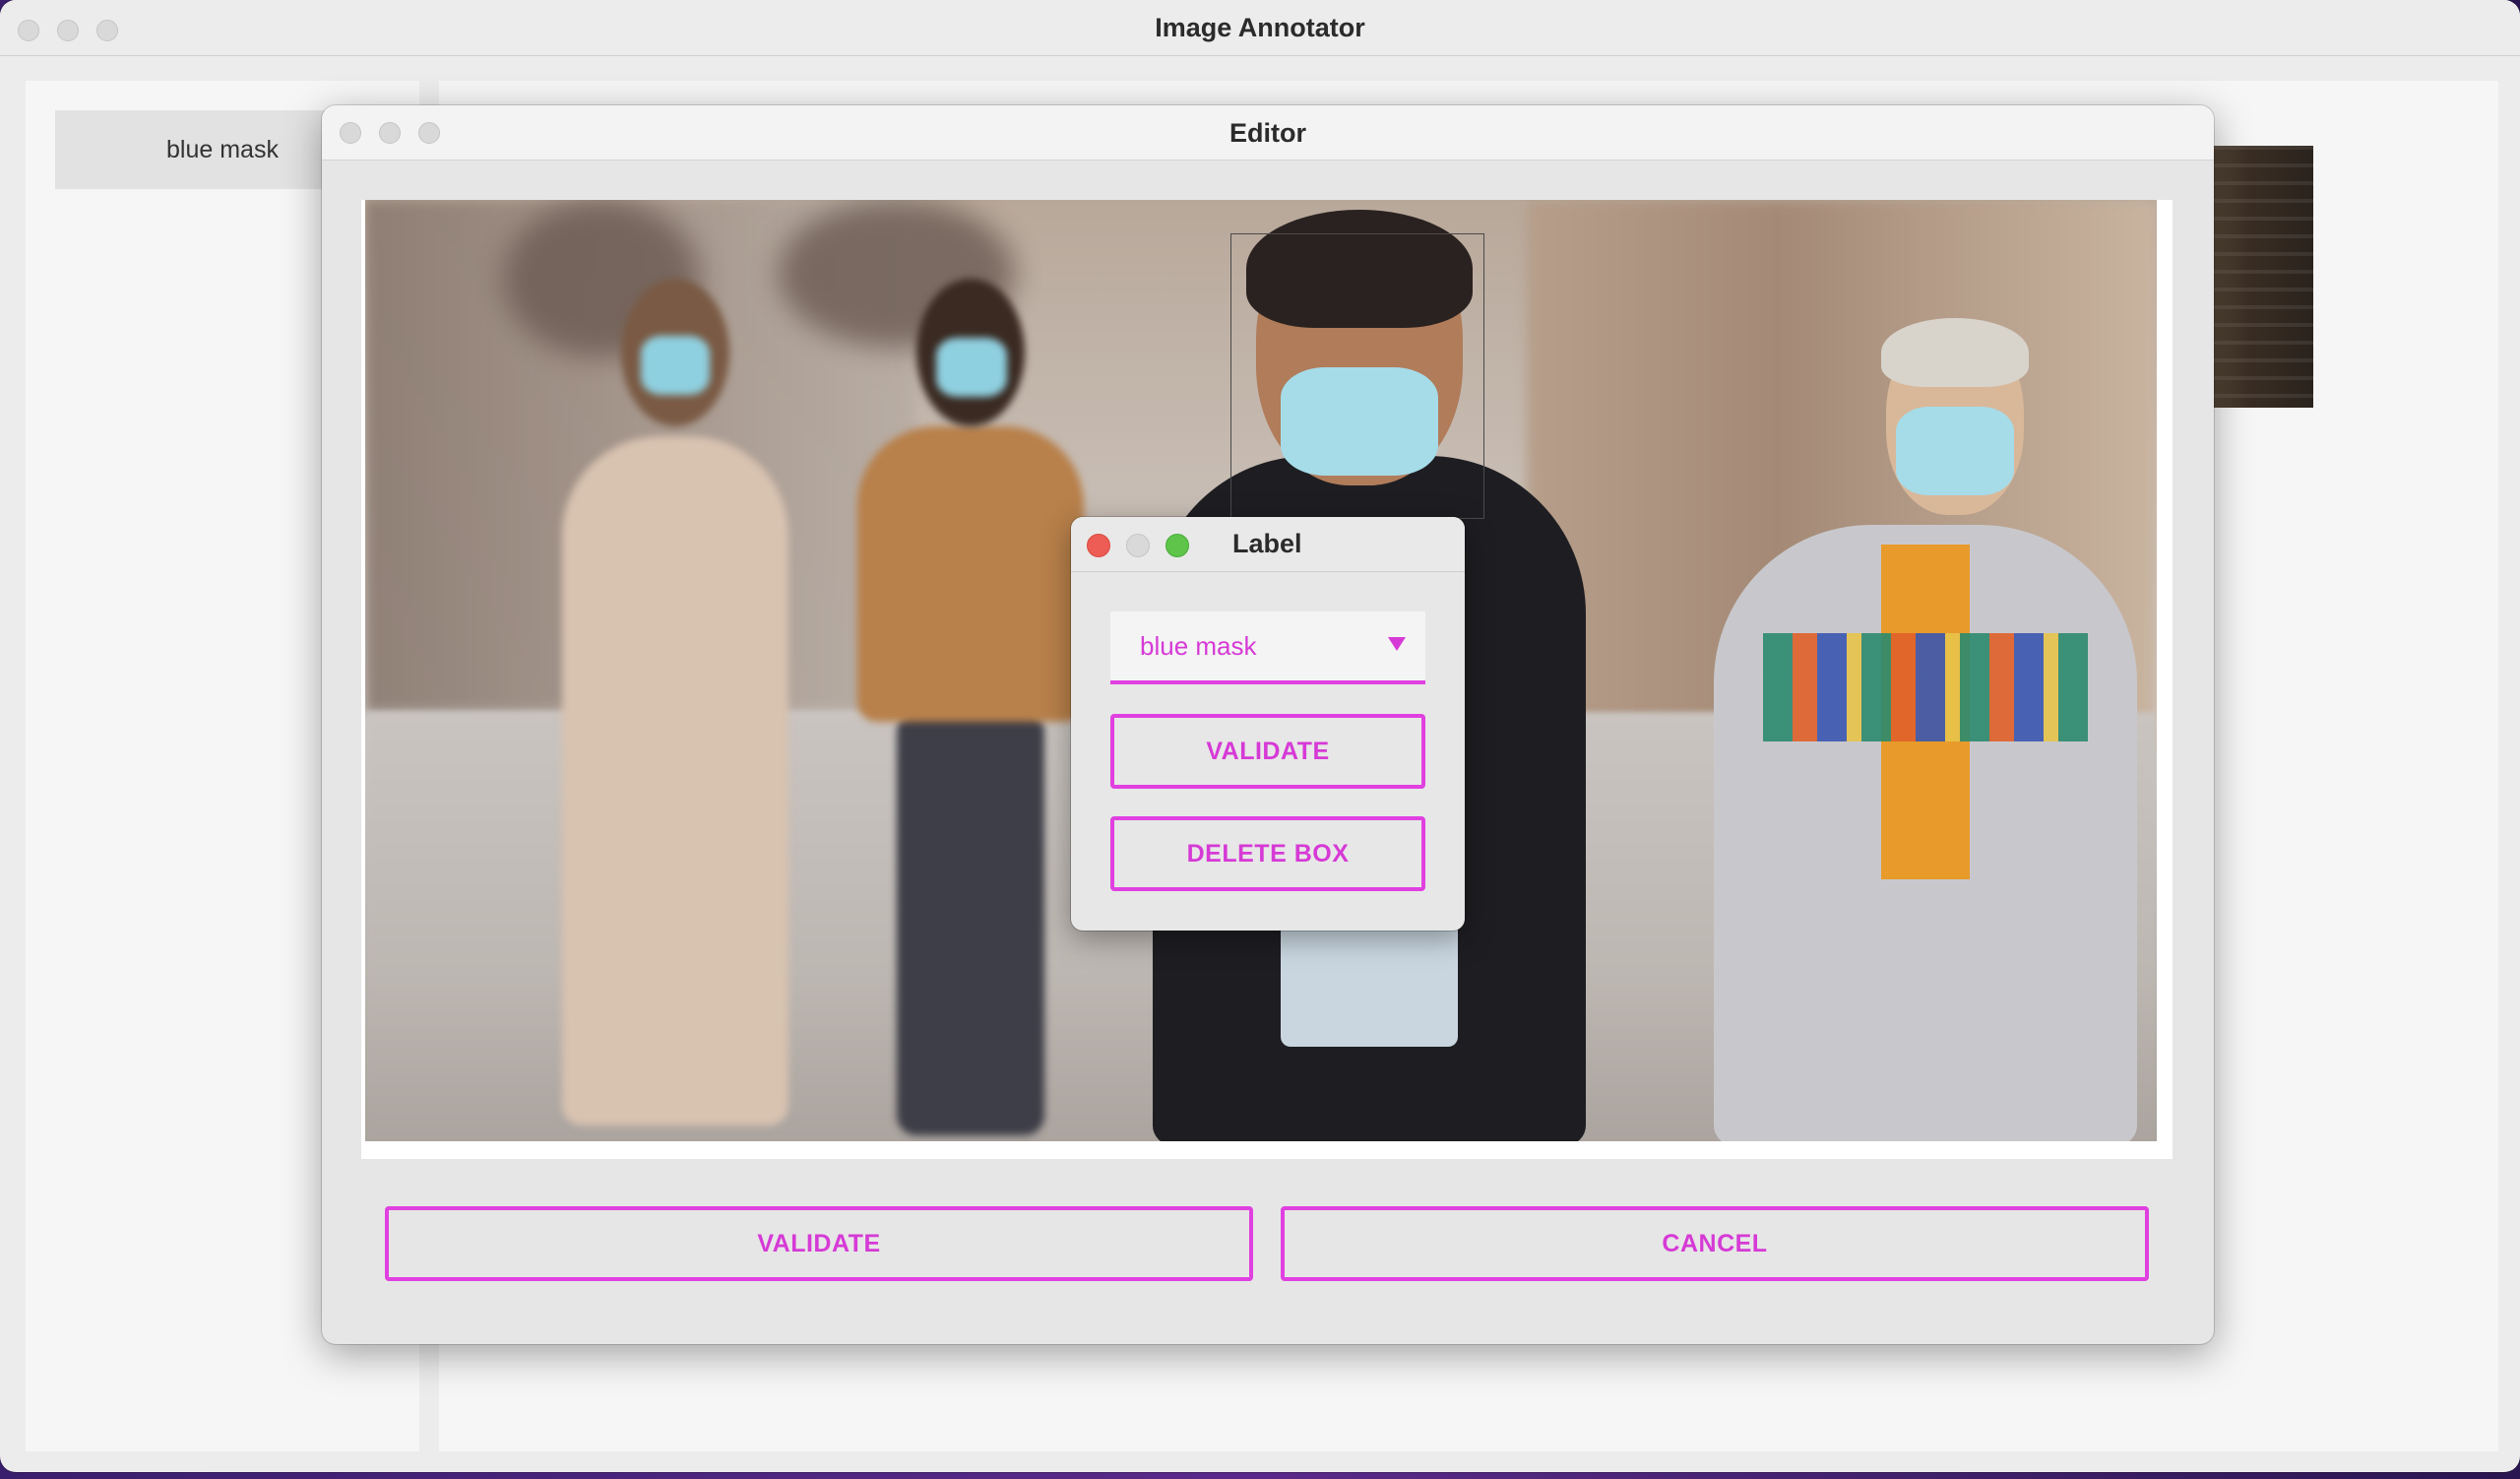 This screenshot has width=2520, height=1479. I want to click on label-select: blue mask, so click(1267, 647).